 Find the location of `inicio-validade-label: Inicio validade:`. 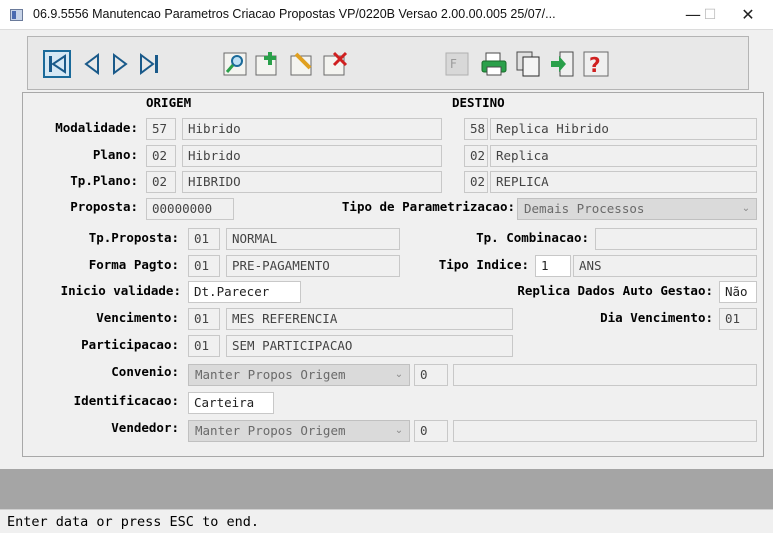

inicio-validade-label: Inicio validade: is located at coordinates (120, 290).